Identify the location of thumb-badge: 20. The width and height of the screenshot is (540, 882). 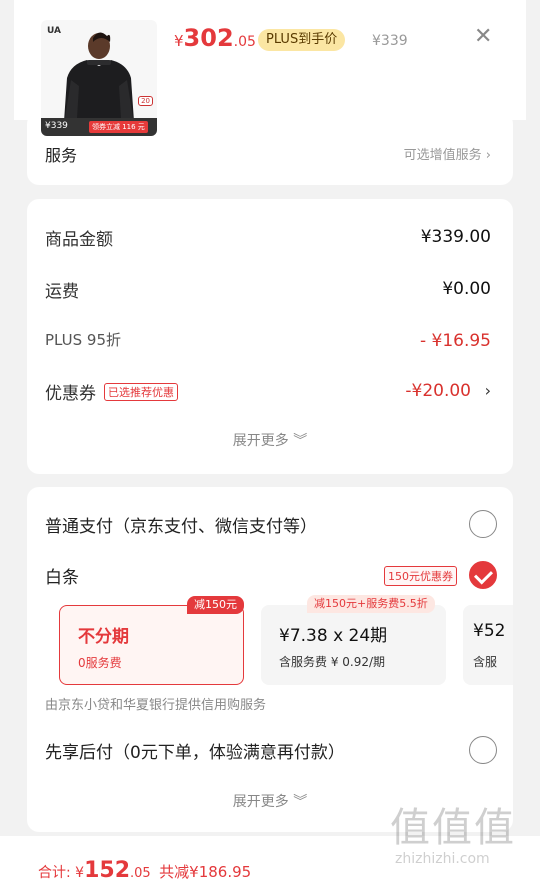
(145, 101).